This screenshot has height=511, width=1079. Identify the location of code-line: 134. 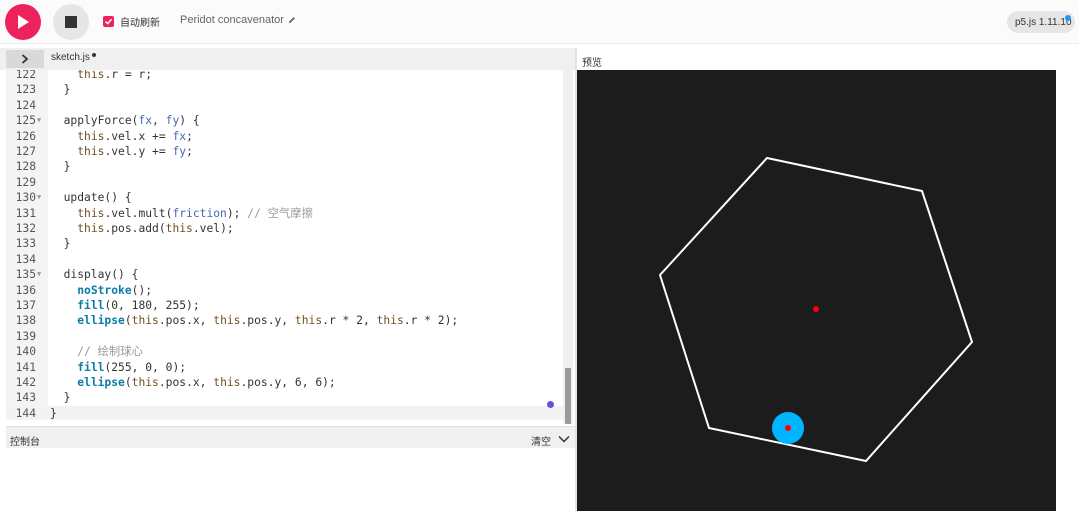
(289, 259).